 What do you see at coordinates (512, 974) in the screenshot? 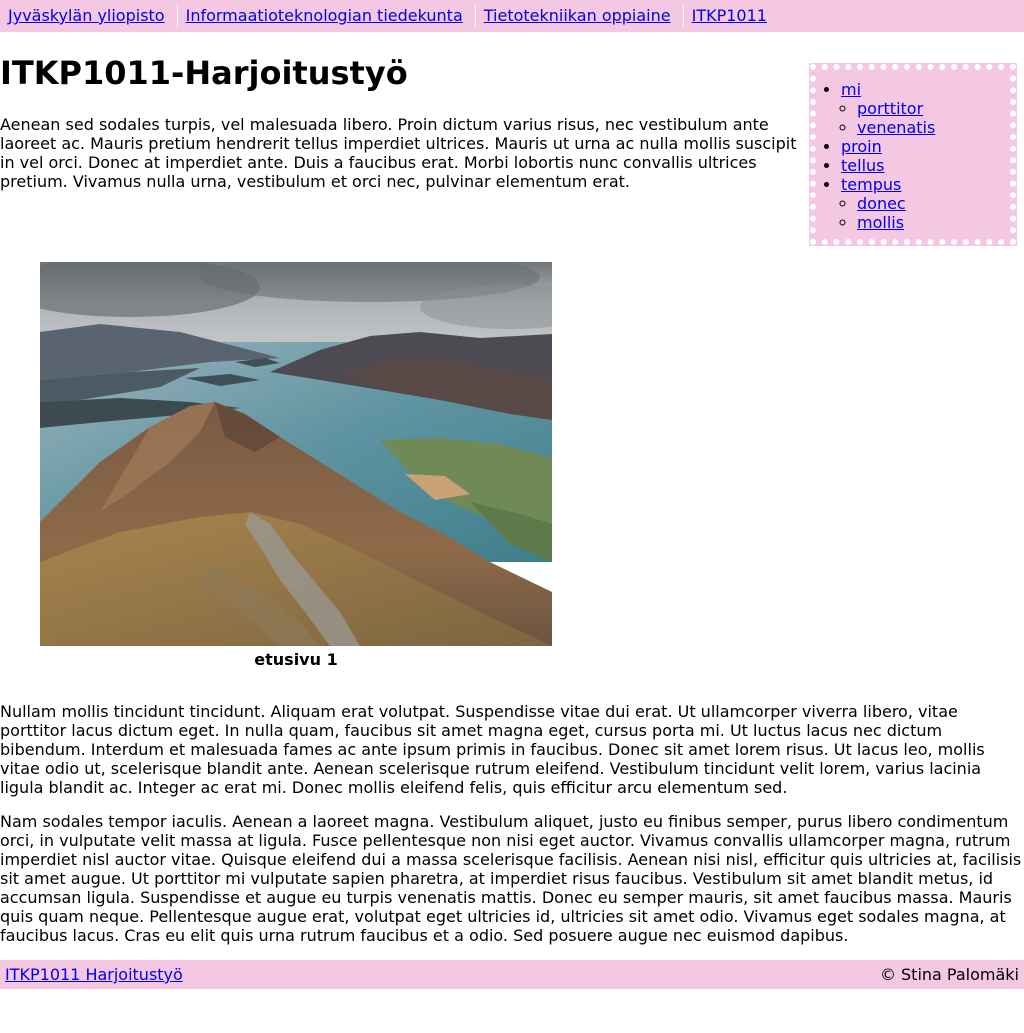
I see `footer: ITKP1011 Harjoitustyö © Stina Palomäki` at bounding box center [512, 974].